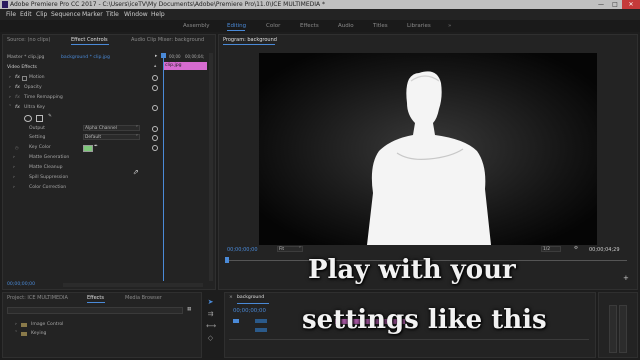 The image size is (640, 360). What do you see at coordinates (380, 26) in the screenshot?
I see `workspace-titles: Titles` at bounding box center [380, 26].